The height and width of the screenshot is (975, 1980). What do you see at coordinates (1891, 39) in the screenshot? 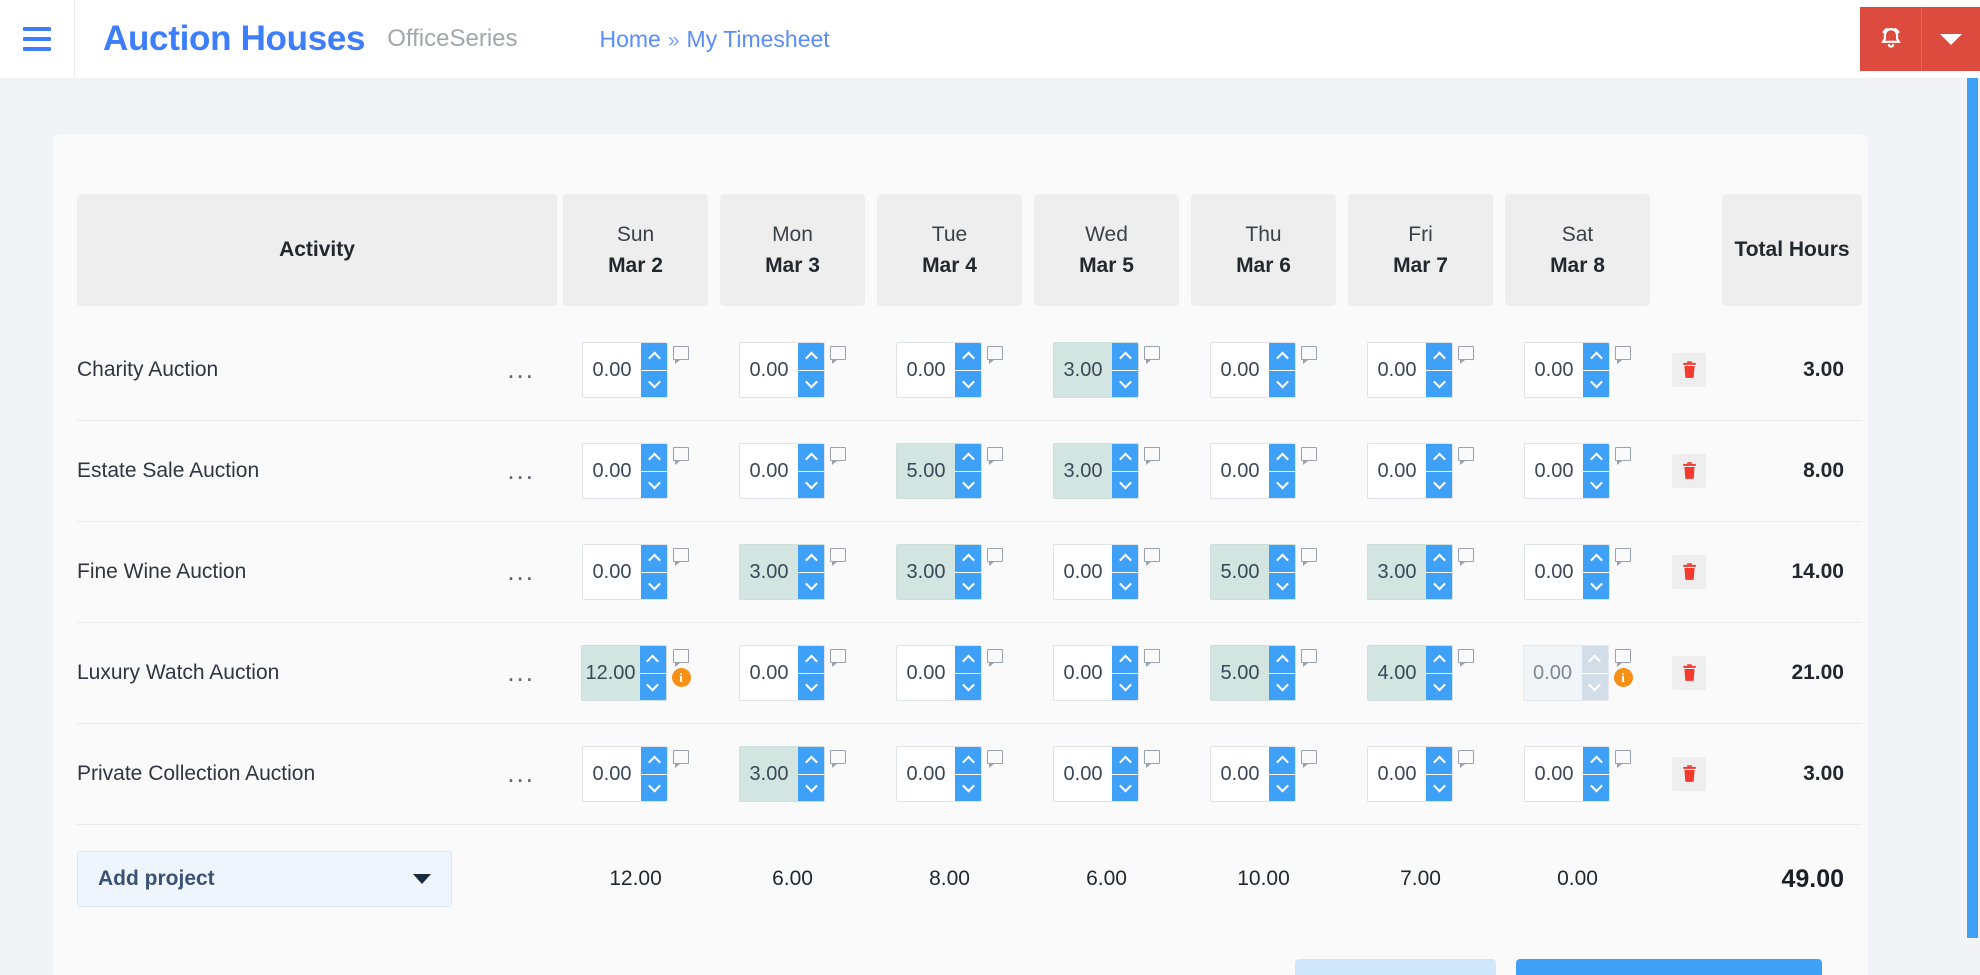
I see `notifications-button` at bounding box center [1891, 39].